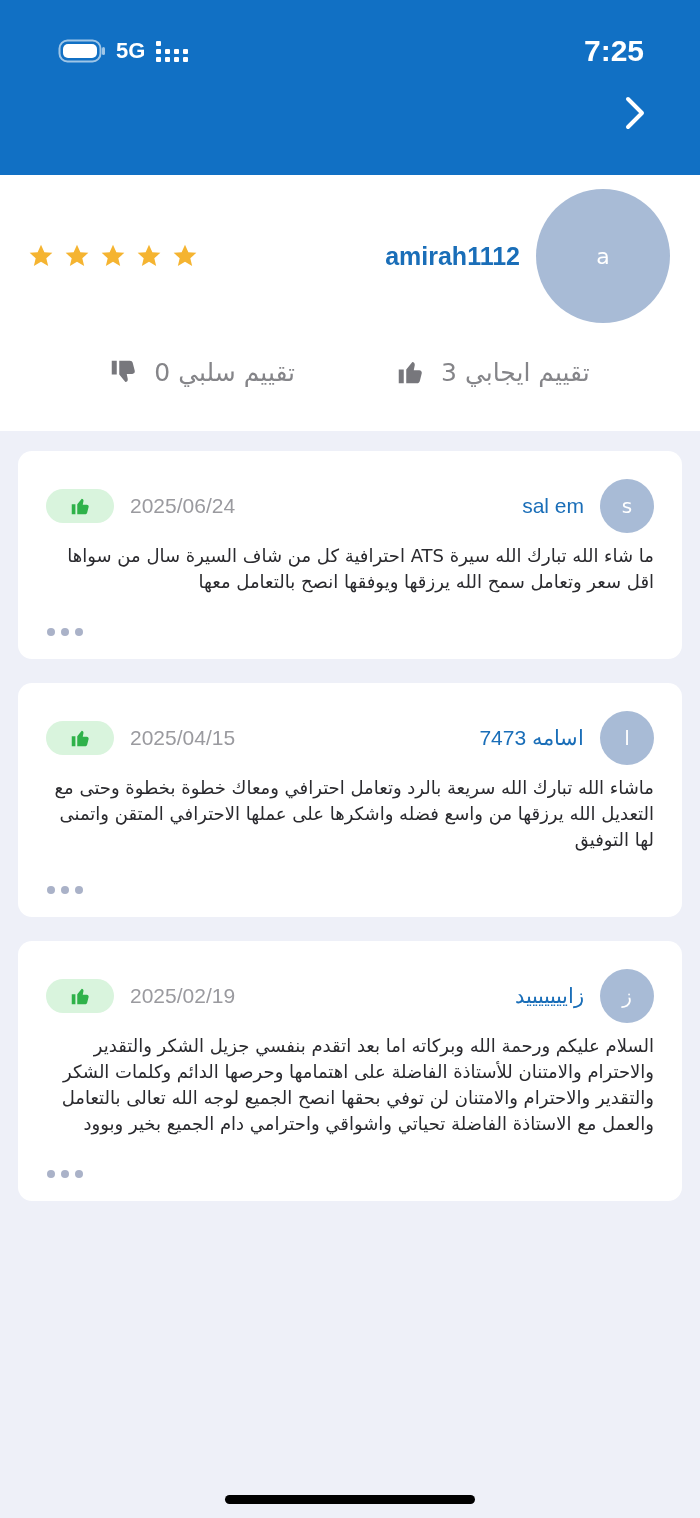 Image resolution: width=700 pixels, height=1518 pixels. I want to click on negative-rating-count: تقييم سلبي 0, so click(225, 372).